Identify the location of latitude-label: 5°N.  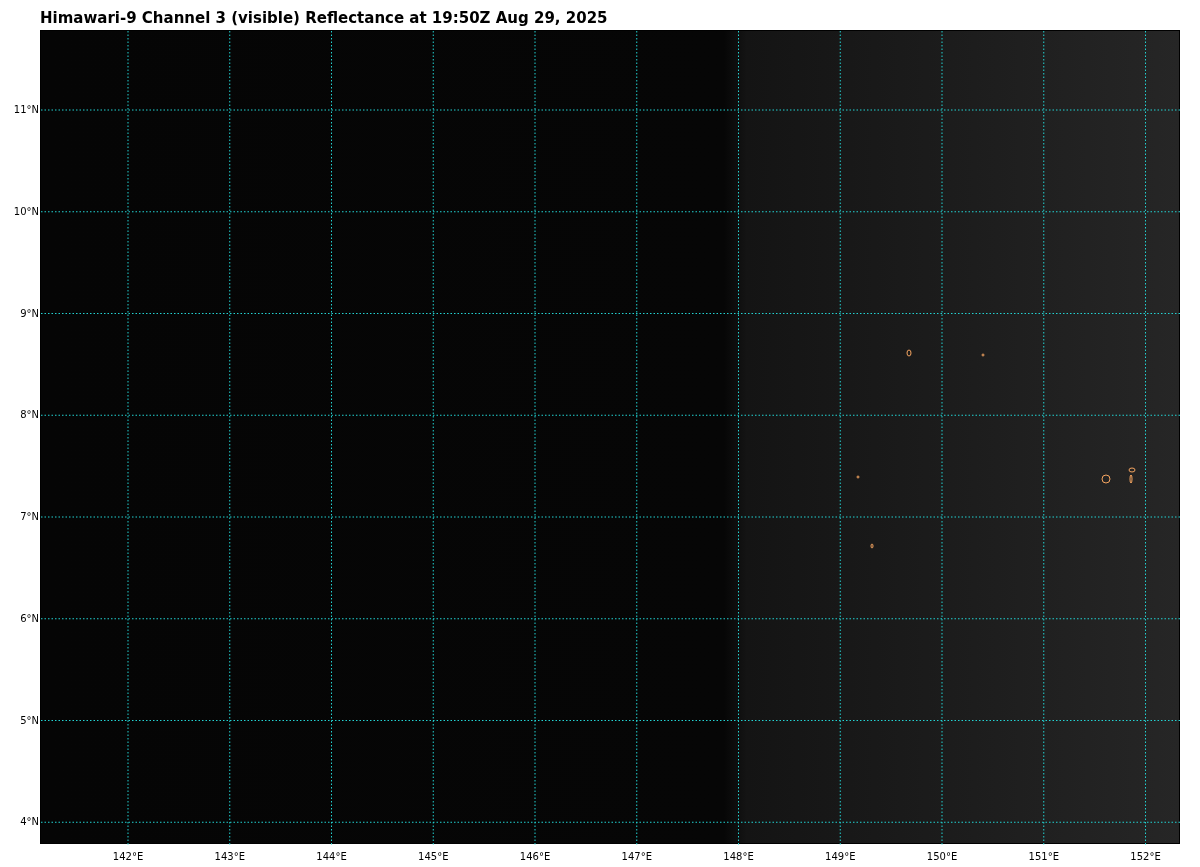
(29, 720).